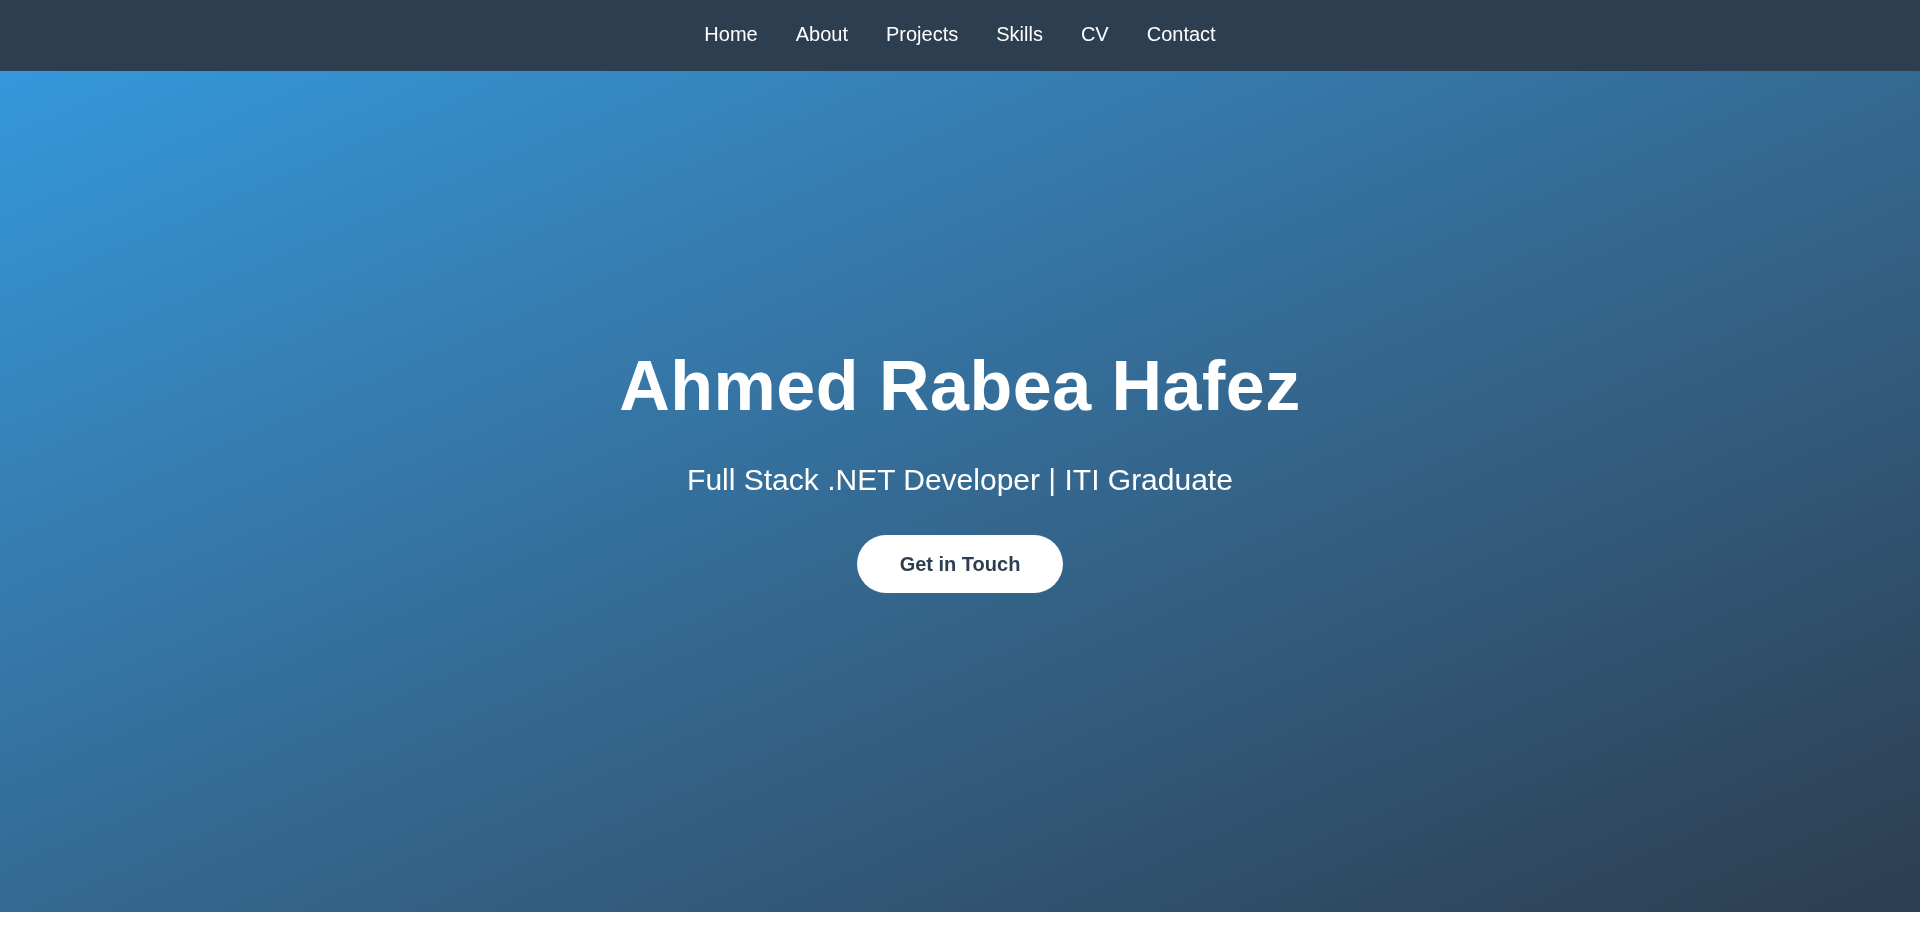 This screenshot has height=929, width=1920. Describe the element at coordinates (922, 33) in the screenshot. I see `nav-link: Projects` at that location.